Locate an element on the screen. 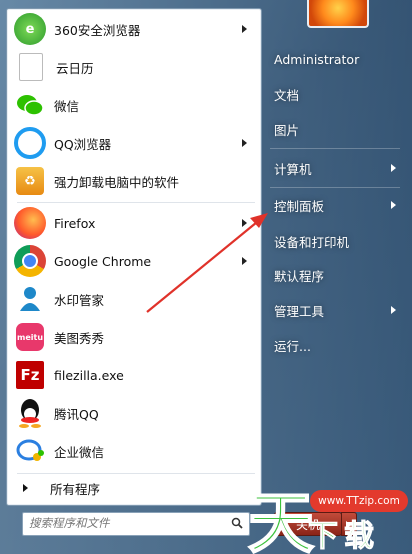 This screenshot has height=554, width=412. search-icon is located at coordinates (237, 523).